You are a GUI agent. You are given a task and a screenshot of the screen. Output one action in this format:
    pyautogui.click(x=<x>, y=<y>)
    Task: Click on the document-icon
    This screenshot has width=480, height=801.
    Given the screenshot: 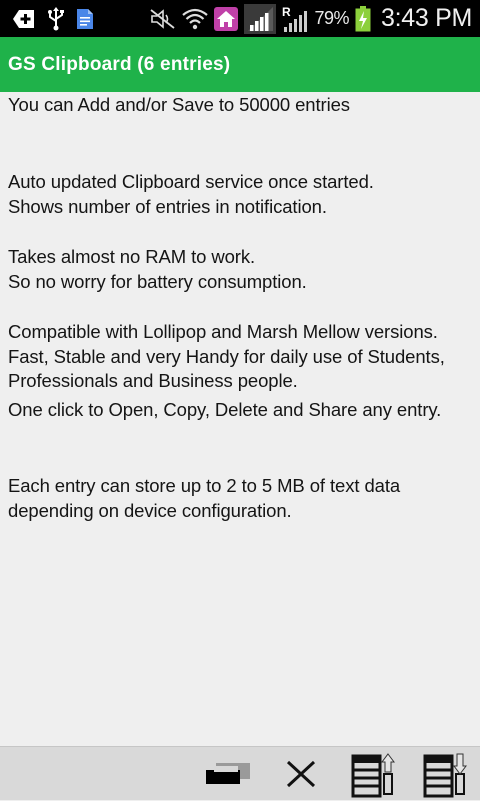 What is the action you would take?
    pyautogui.click(x=85, y=19)
    